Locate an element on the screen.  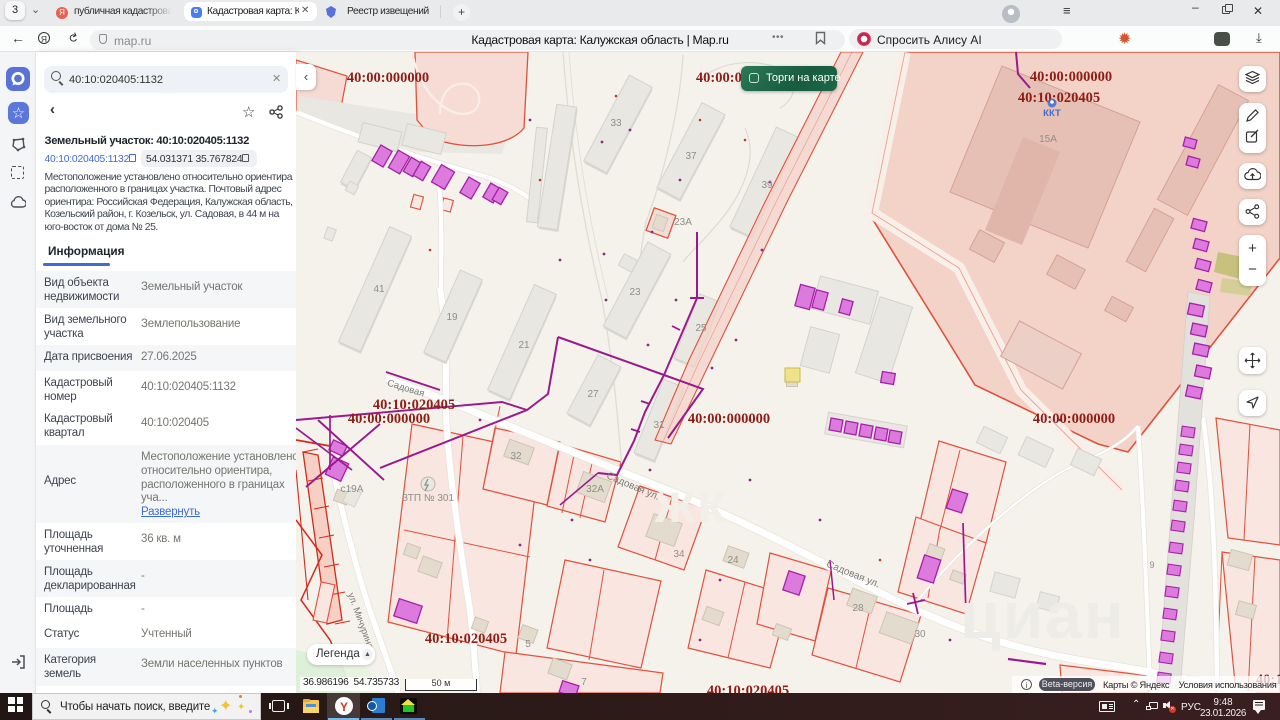
svg-text: жк is located at coordinates (690, 502).